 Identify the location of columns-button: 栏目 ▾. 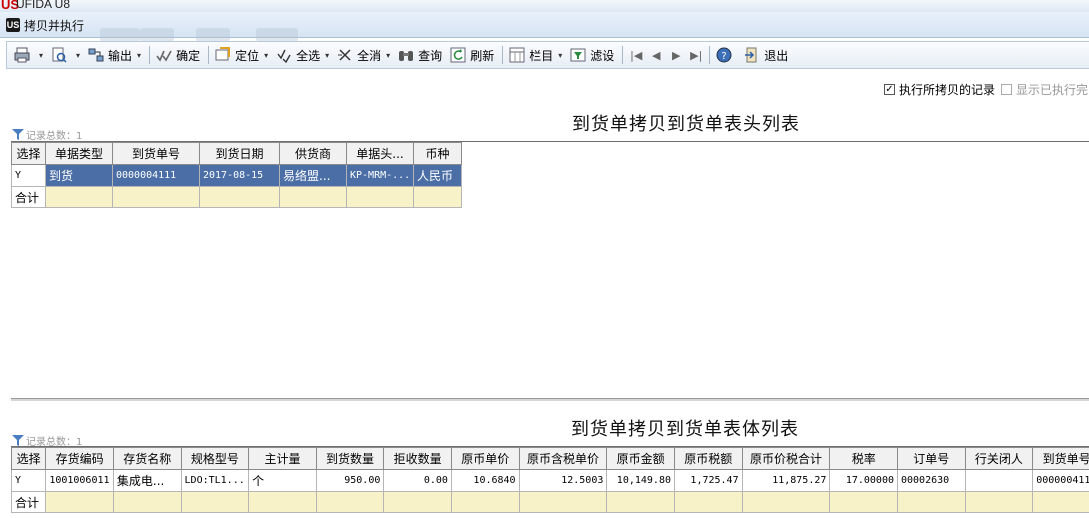
(535, 55).